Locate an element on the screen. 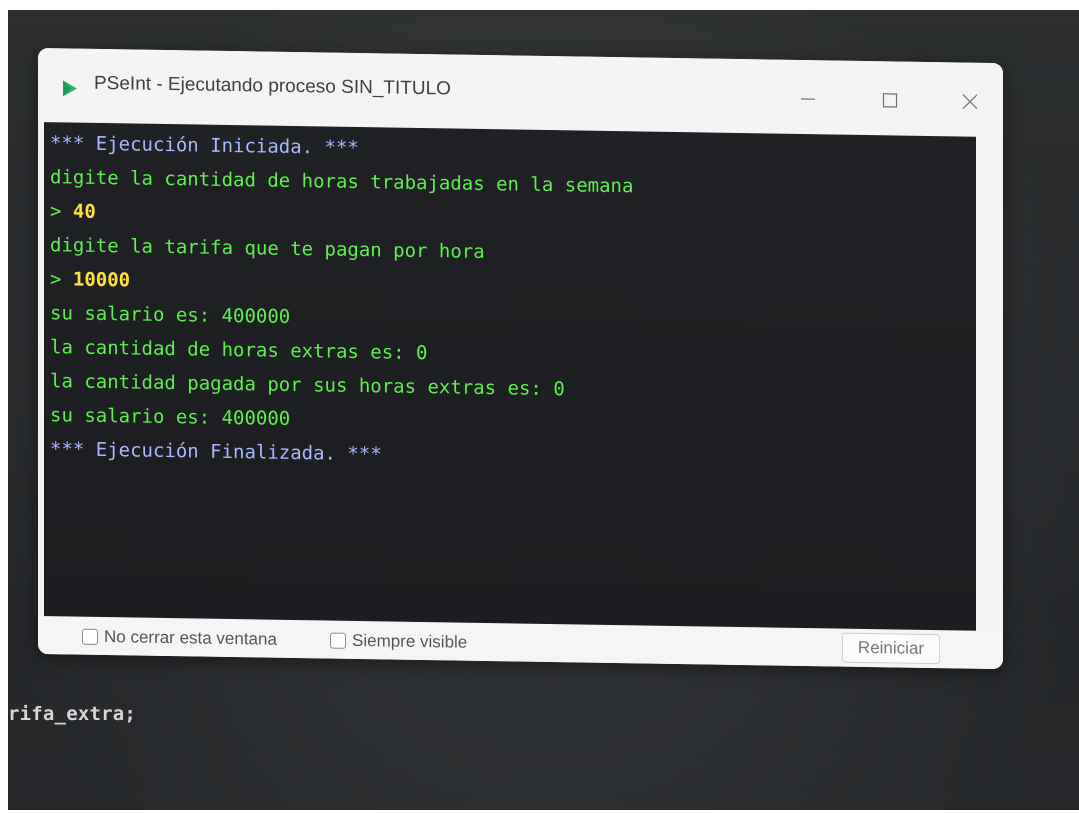 This screenshot has height=814, width=1079. minimize-icon is located at coordinates (808, 99).